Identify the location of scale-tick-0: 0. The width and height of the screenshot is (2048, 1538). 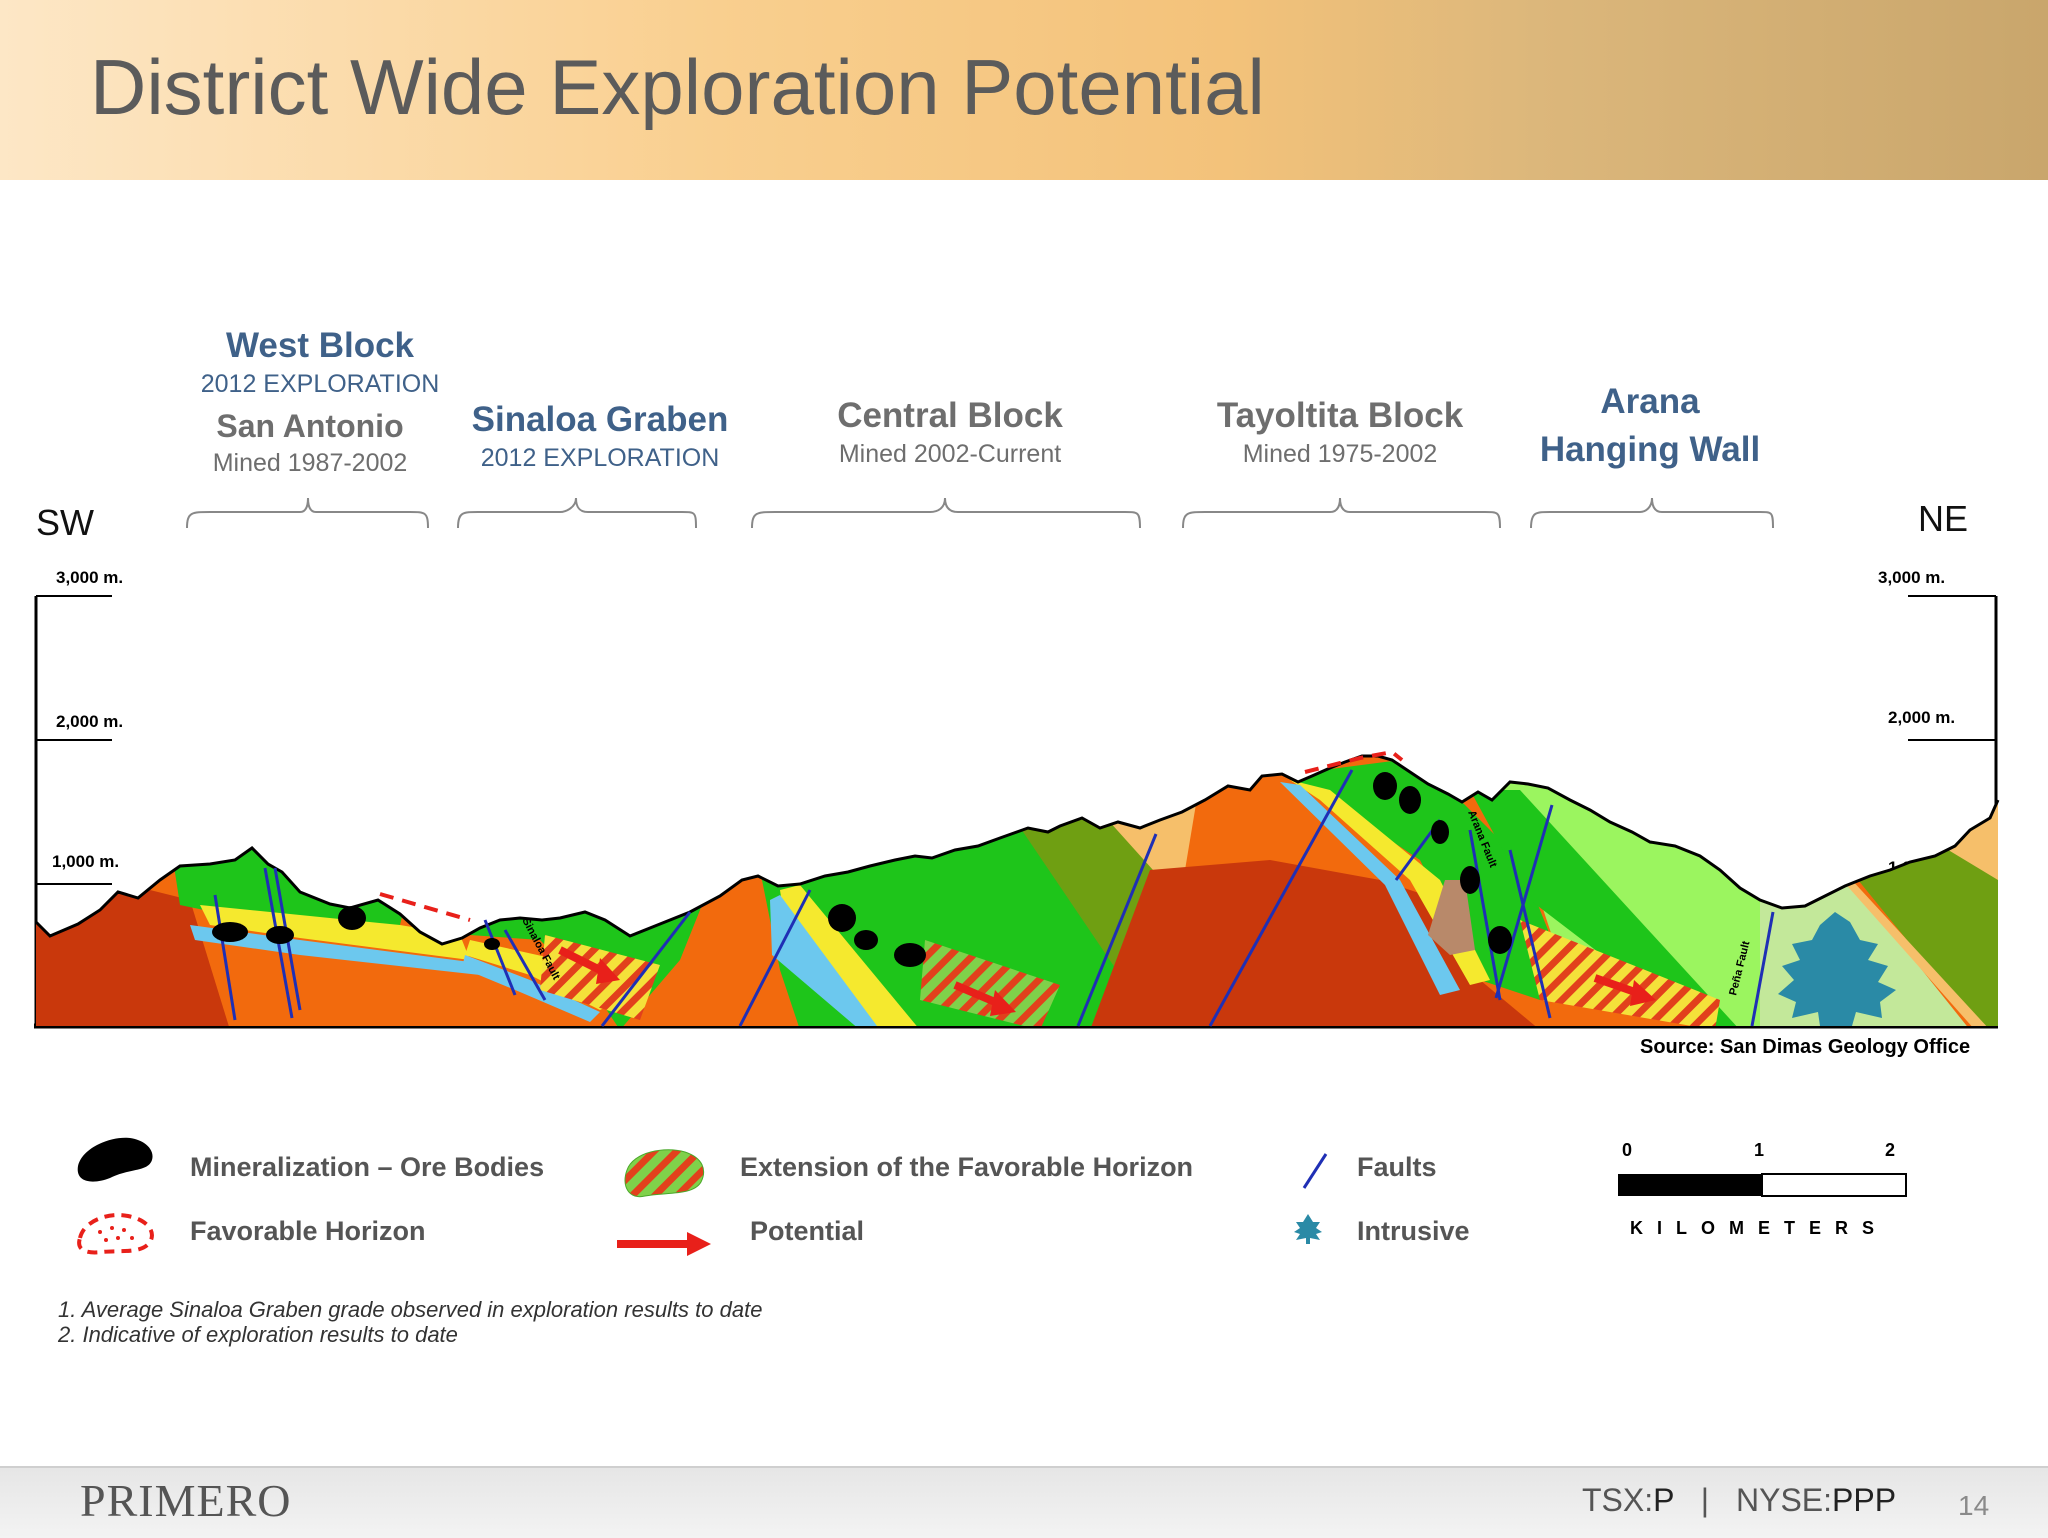
(1627, 1150).